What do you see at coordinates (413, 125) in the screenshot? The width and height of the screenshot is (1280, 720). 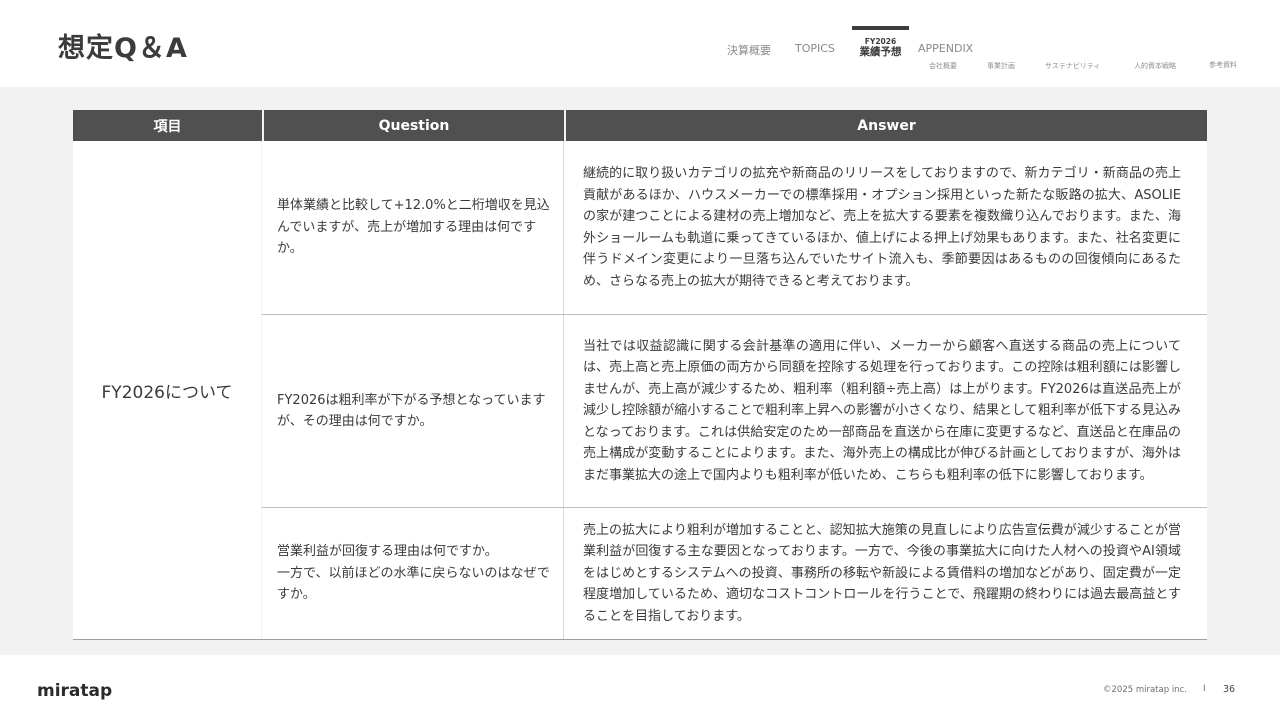 I see `header-question: Question` at bounding box center [413, 125].